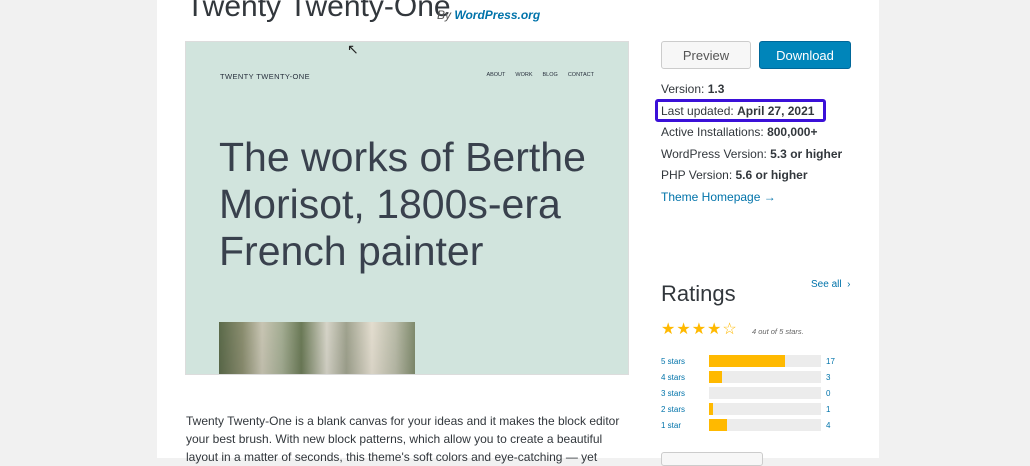 Image resolution: width=1030 pixels, height=466 pixels. I want to click on meta-php-version: PHP Version: 5.6 or higher, so click(734, 175).